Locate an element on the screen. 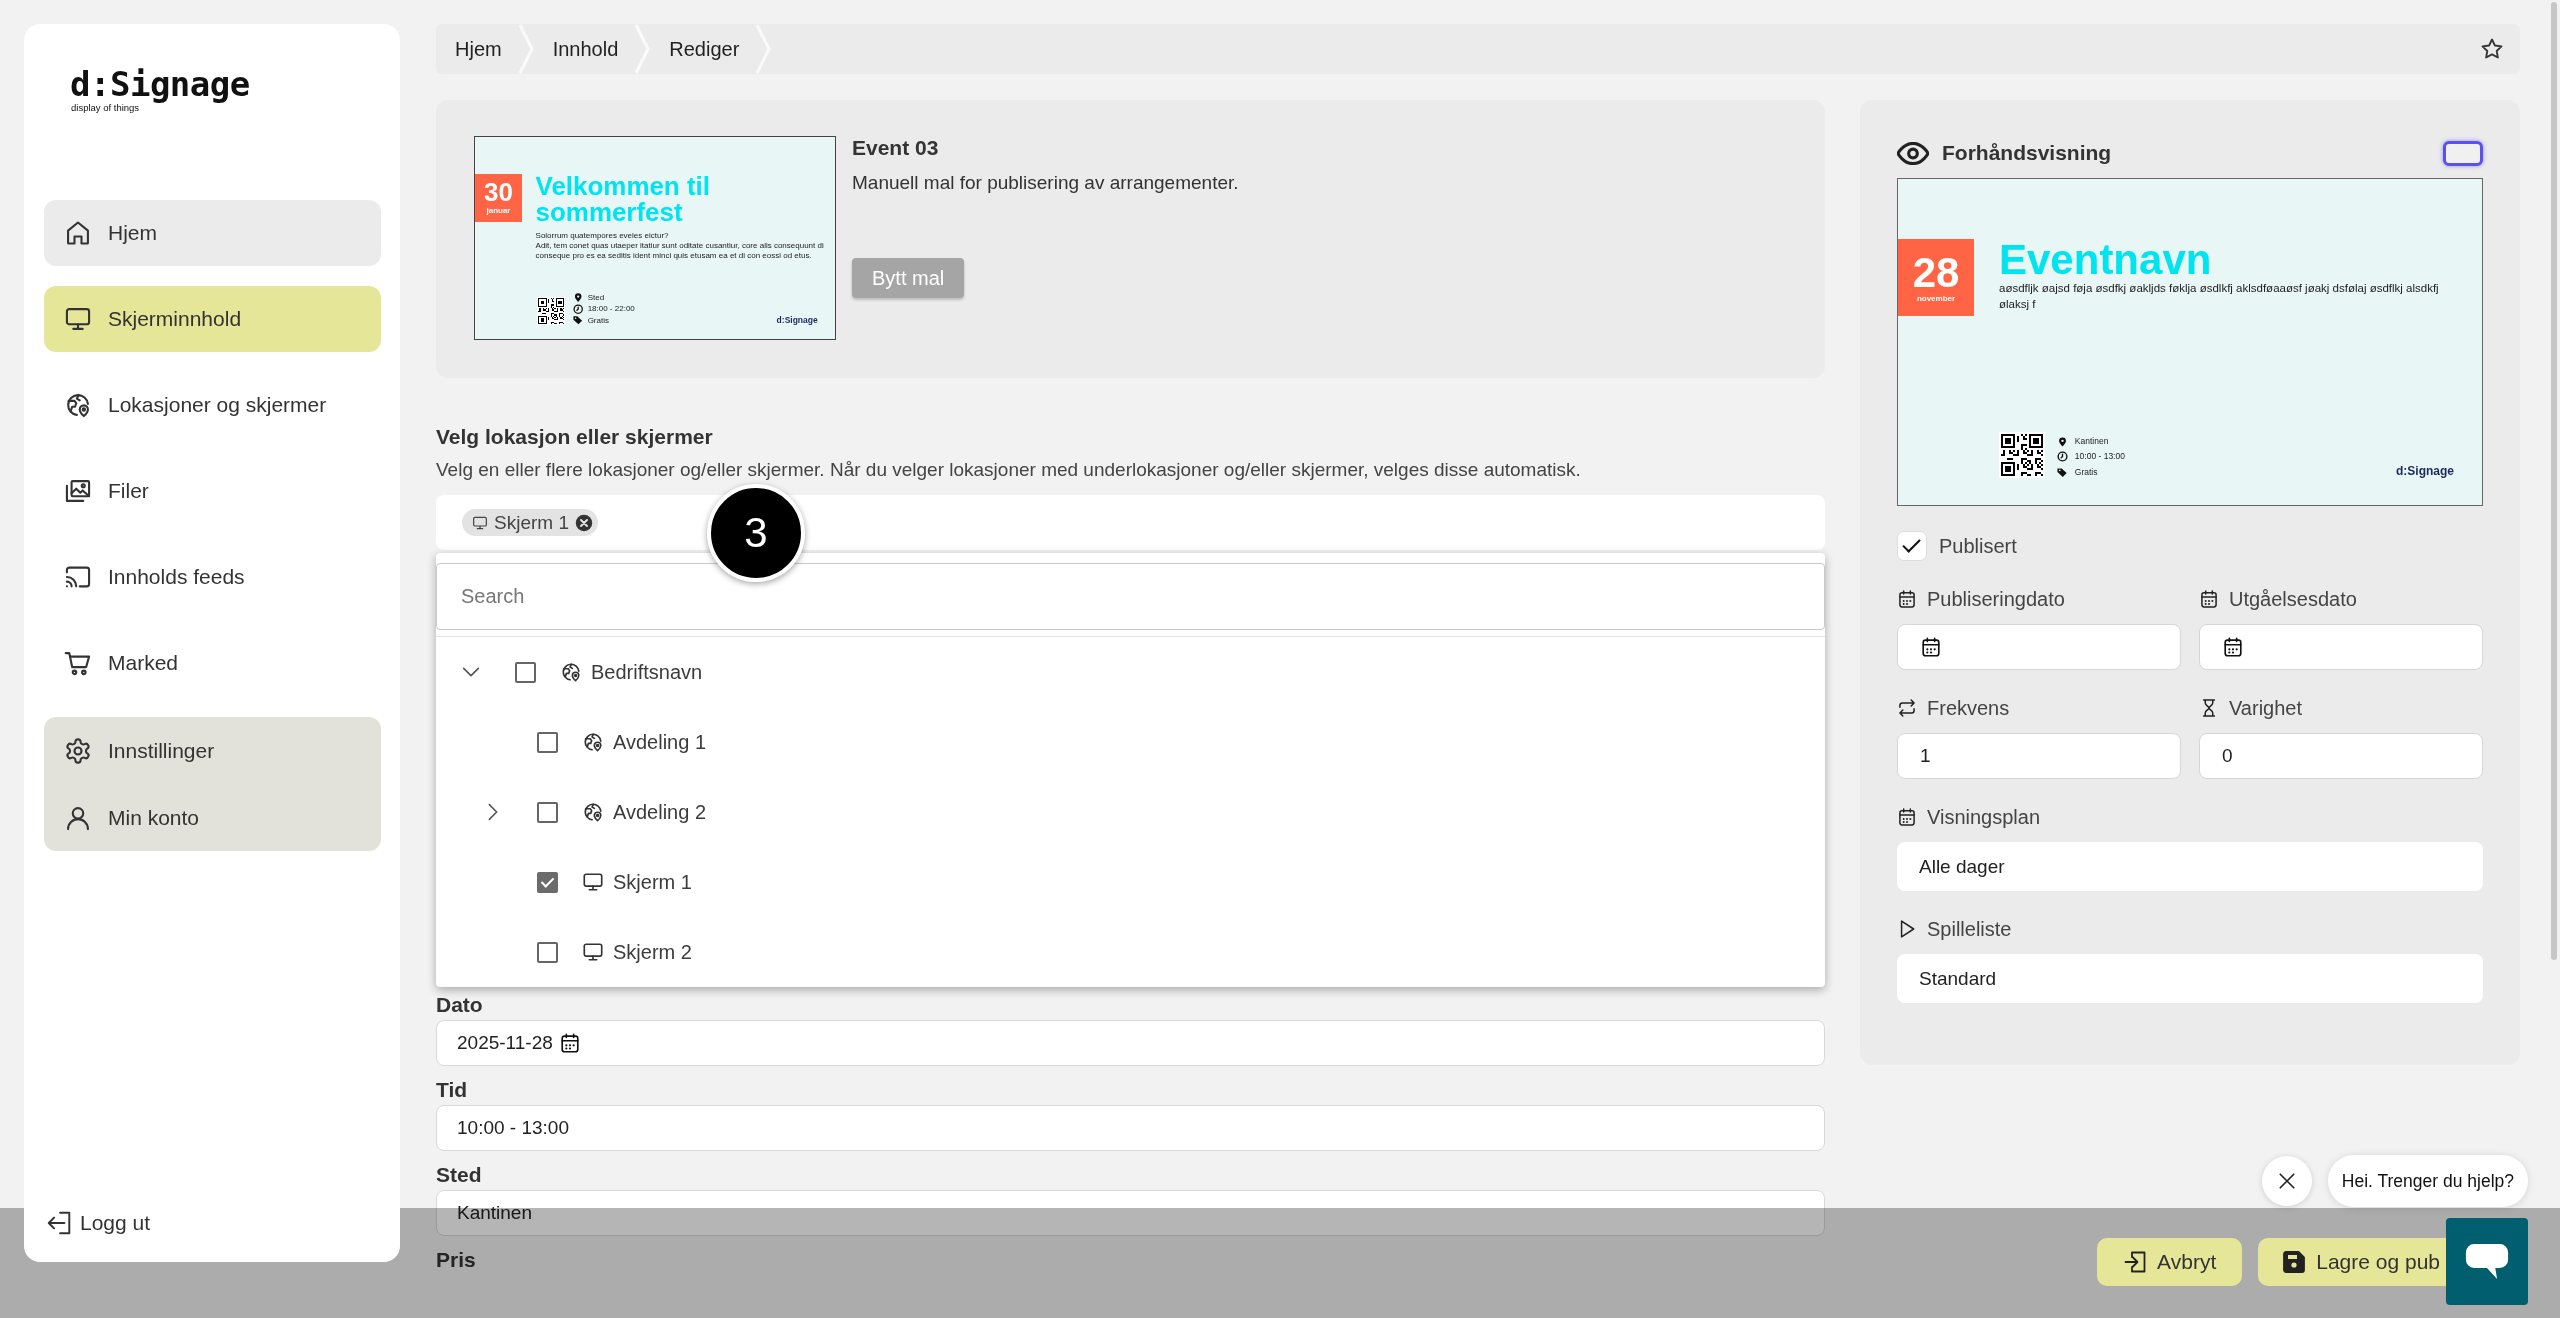 The width and height of the screenshot is (2560, 1318). field-label: Pris is located at coordinates (456, 1260).